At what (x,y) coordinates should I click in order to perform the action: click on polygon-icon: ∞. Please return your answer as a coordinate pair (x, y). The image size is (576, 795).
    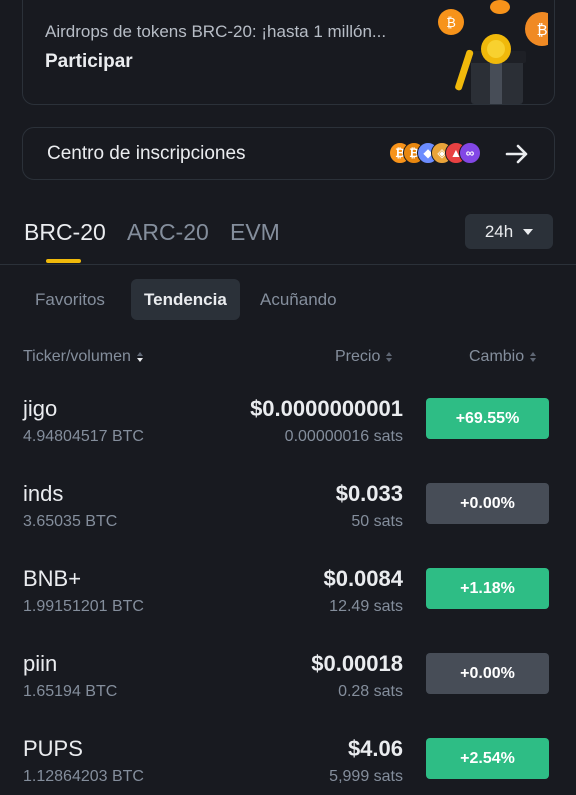
    Looking at the image, I should click on (470, 153).